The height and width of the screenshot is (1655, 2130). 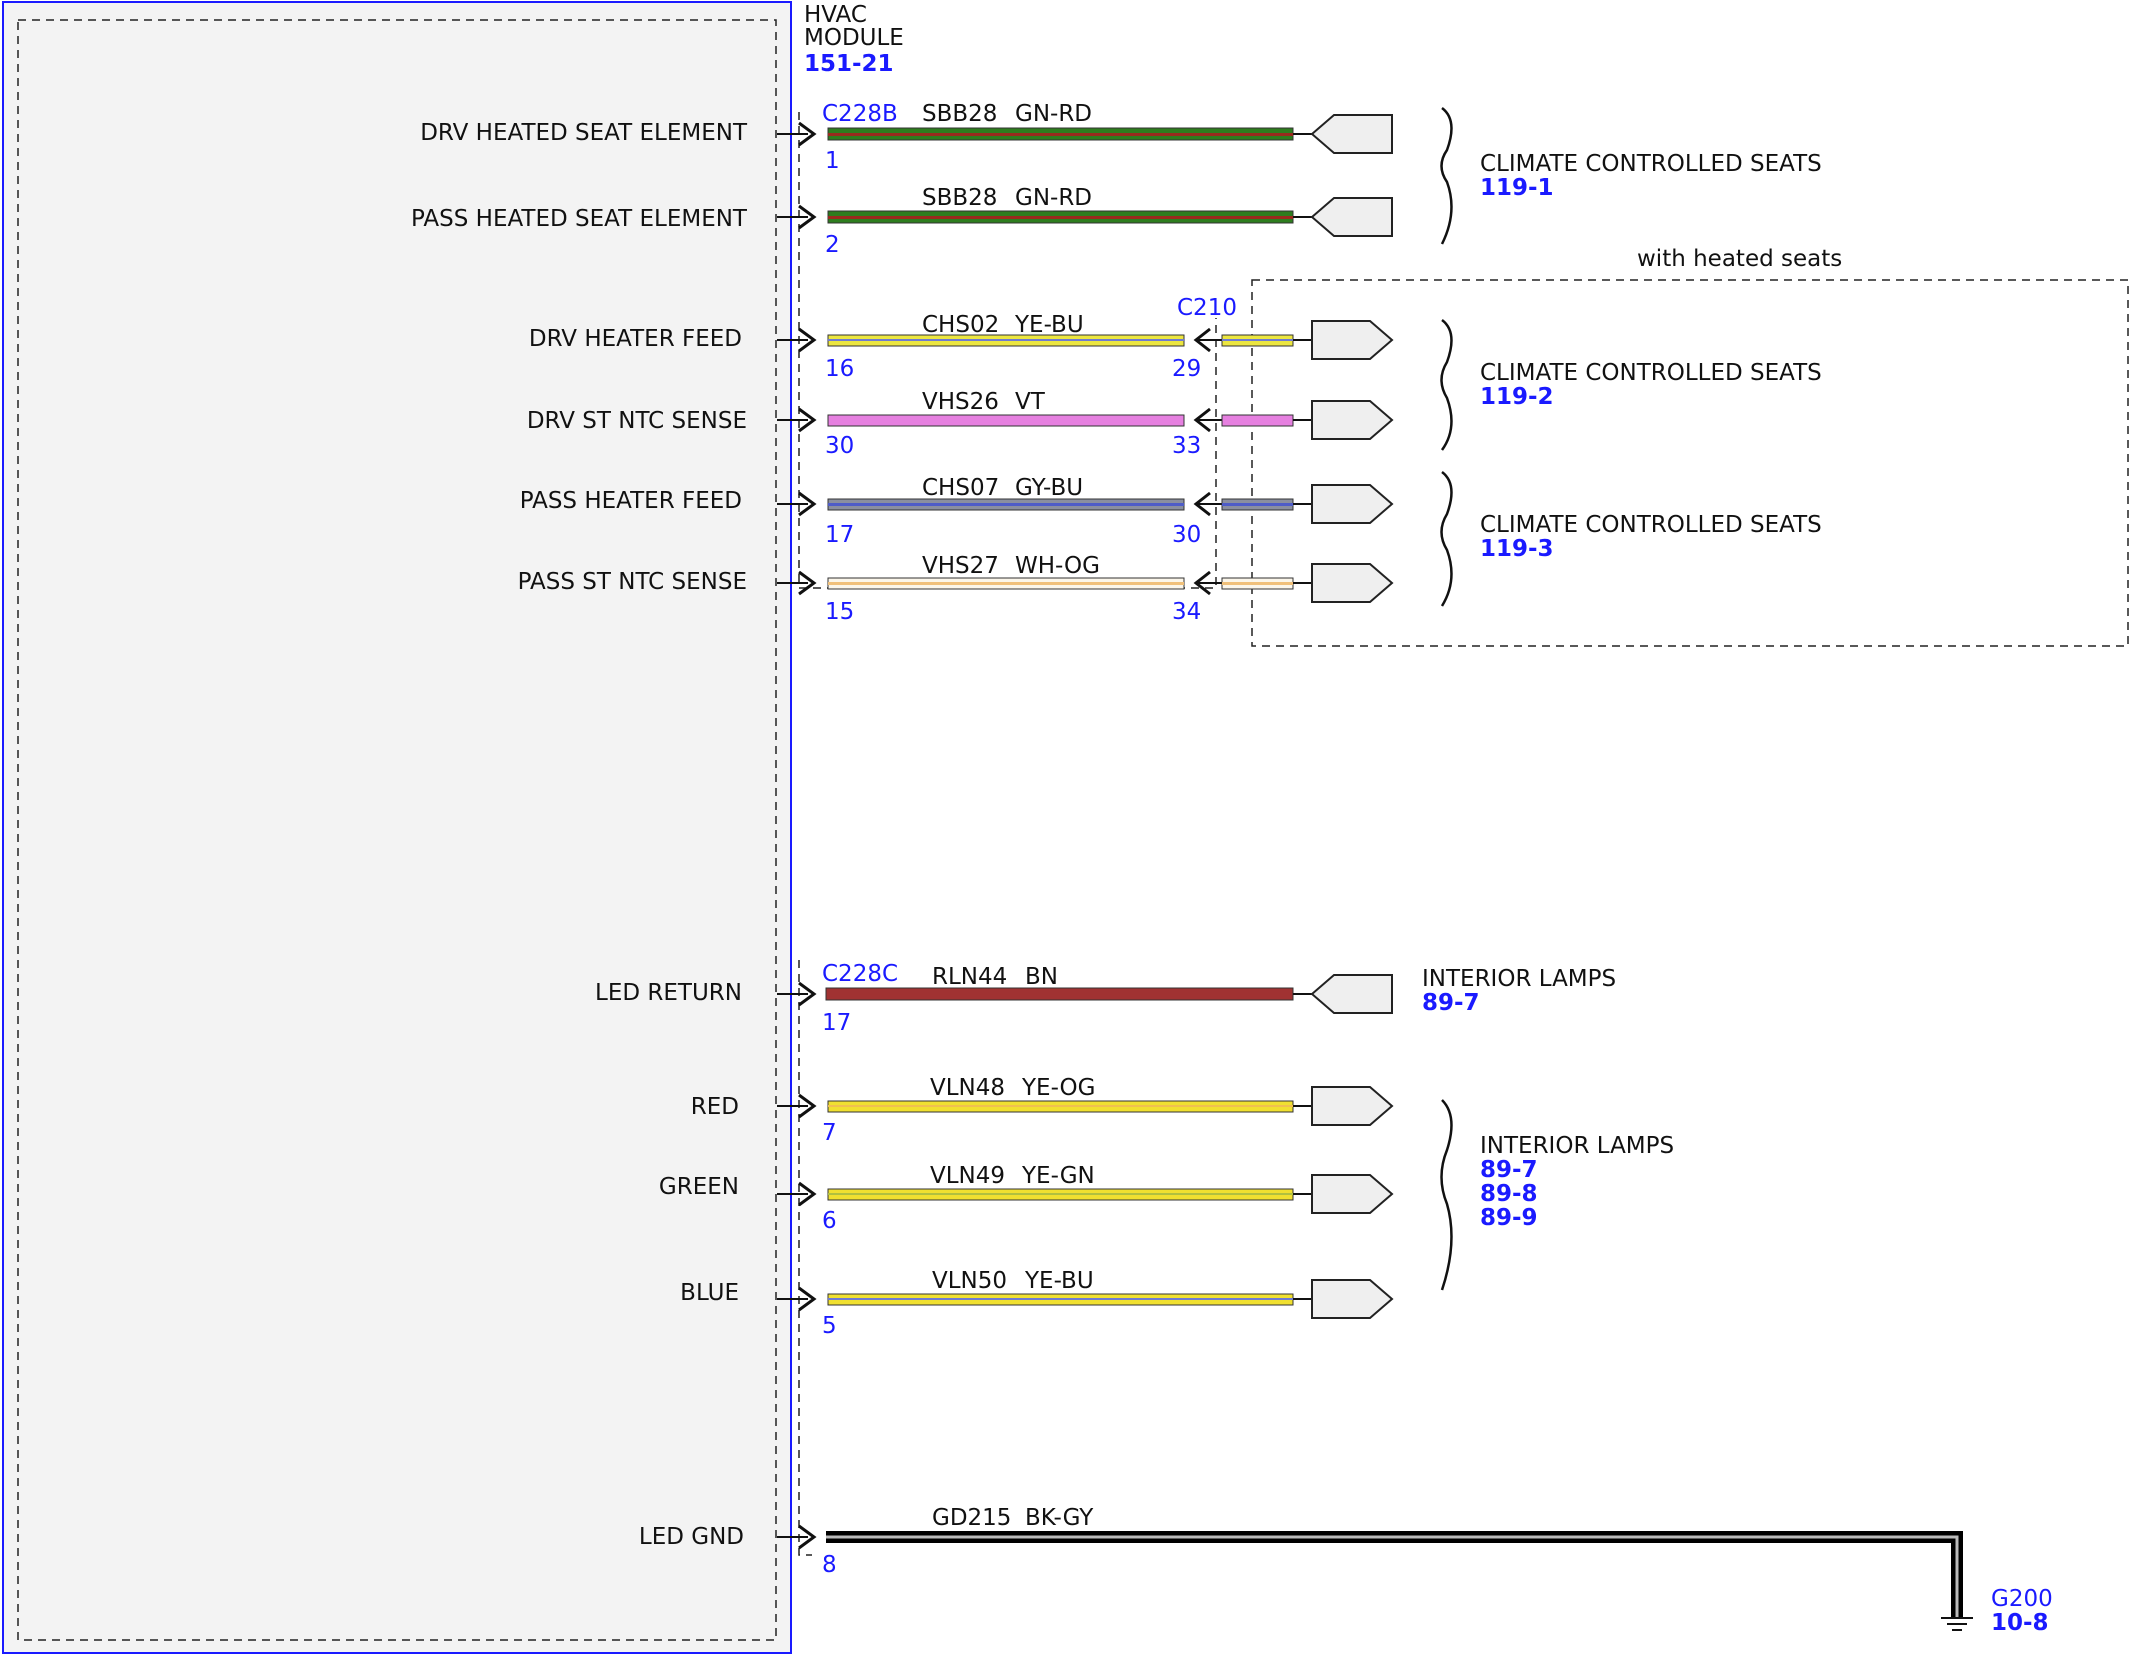 I want to click on signal-label: LED GND, so click(x=691, y=1537).